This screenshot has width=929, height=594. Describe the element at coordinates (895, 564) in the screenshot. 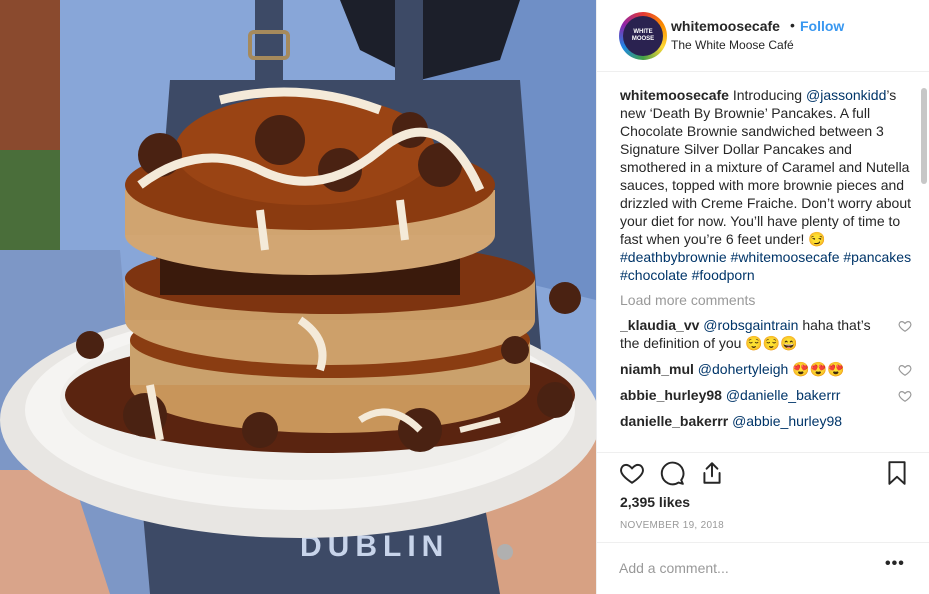

I see `more-options-button: •••` at that location.